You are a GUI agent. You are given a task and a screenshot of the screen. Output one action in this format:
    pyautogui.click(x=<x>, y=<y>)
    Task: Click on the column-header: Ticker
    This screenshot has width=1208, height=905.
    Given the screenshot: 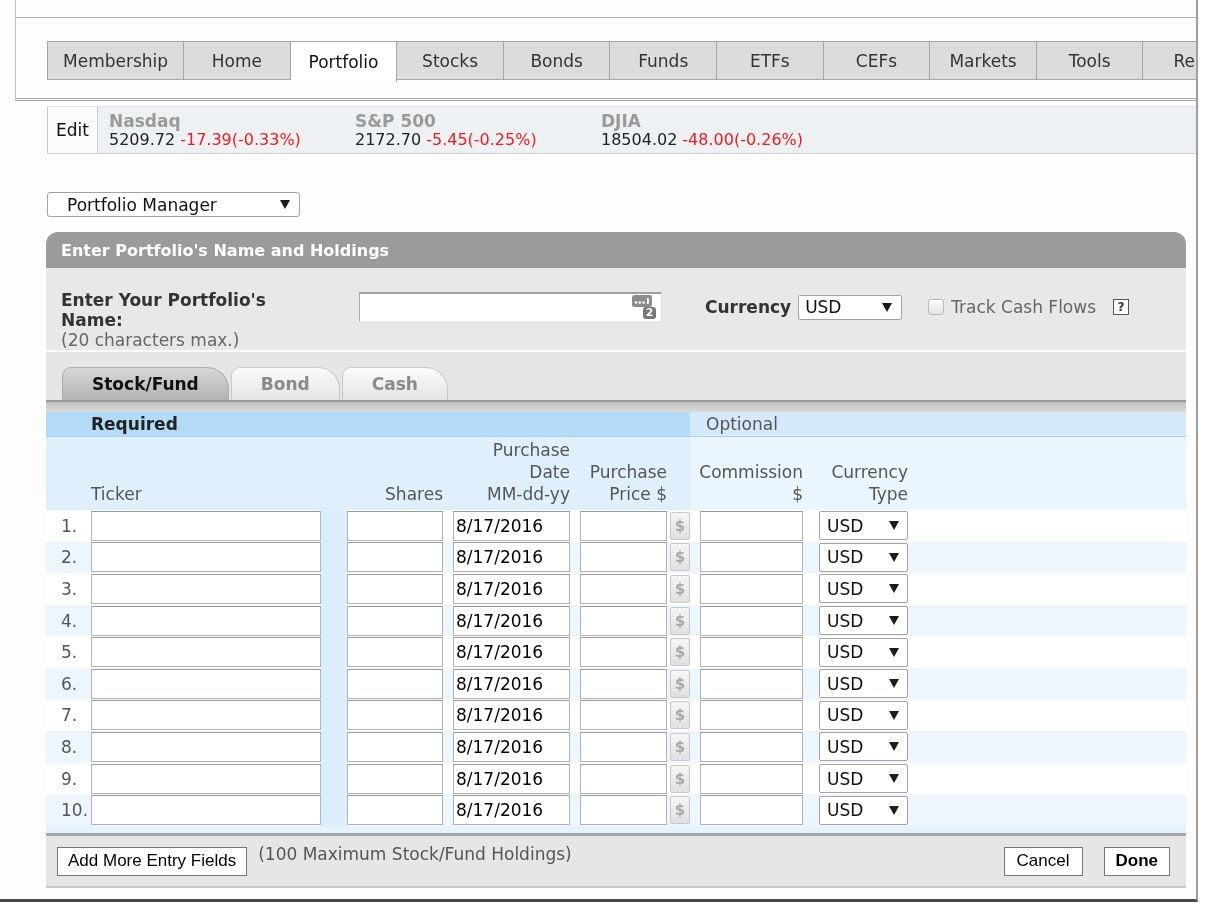 What is the action you would take?
    pyautogui.click(x=117, y=494)
    